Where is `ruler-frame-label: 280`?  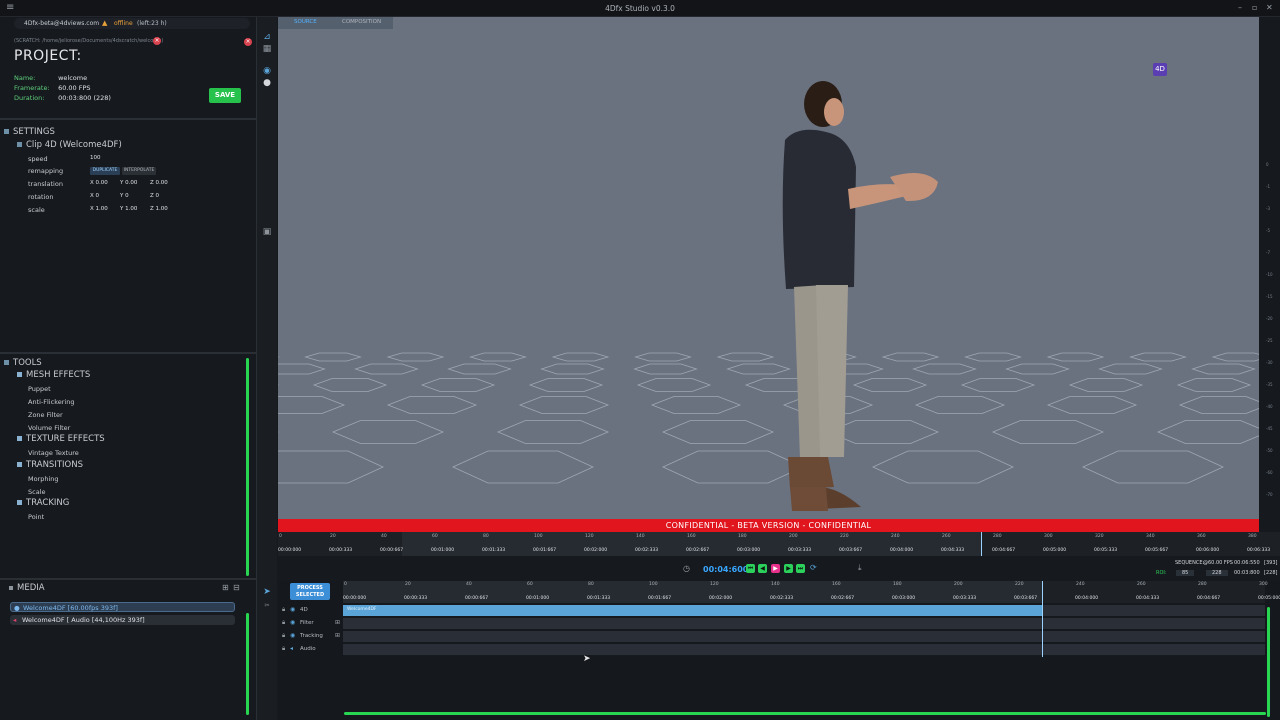
ruler-frame-label: 280 is located at coordinates (1202, 584).